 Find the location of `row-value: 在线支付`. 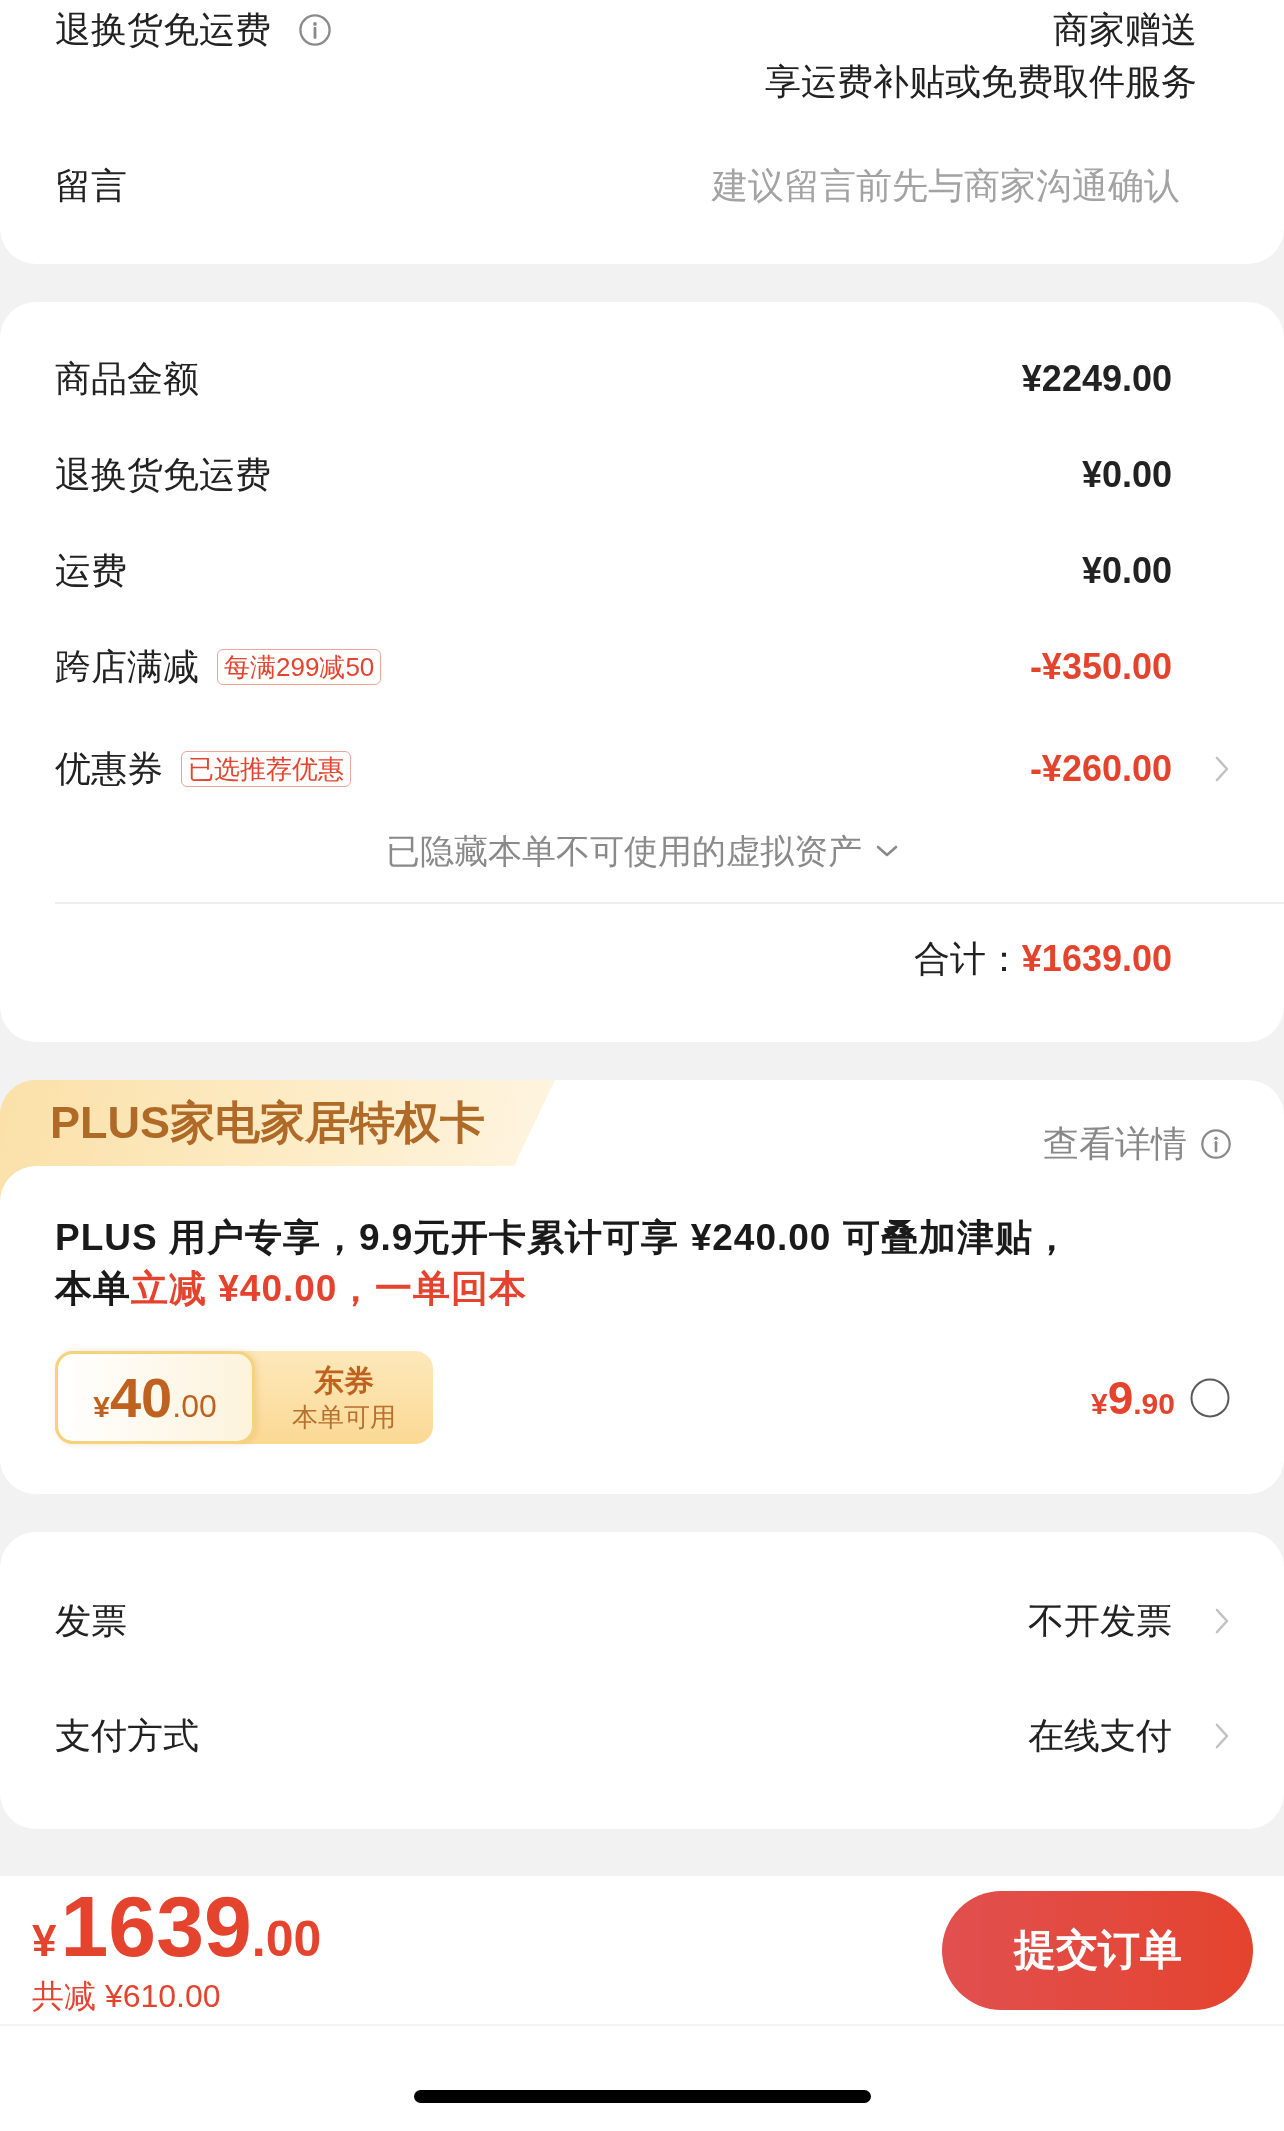

row-value: 在线支付 is located at coordinates (1100, 1735).